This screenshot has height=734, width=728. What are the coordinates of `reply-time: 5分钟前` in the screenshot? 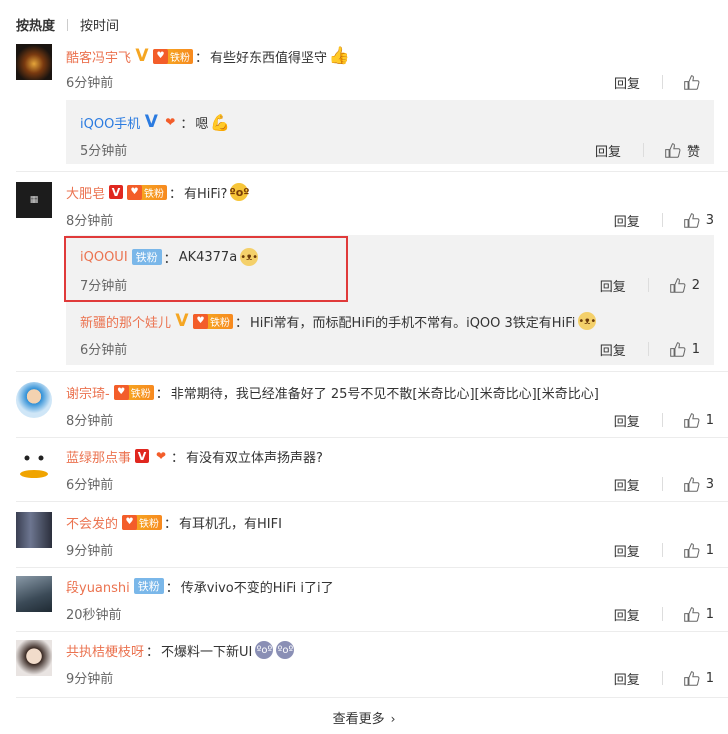 It's located at (104, 151).